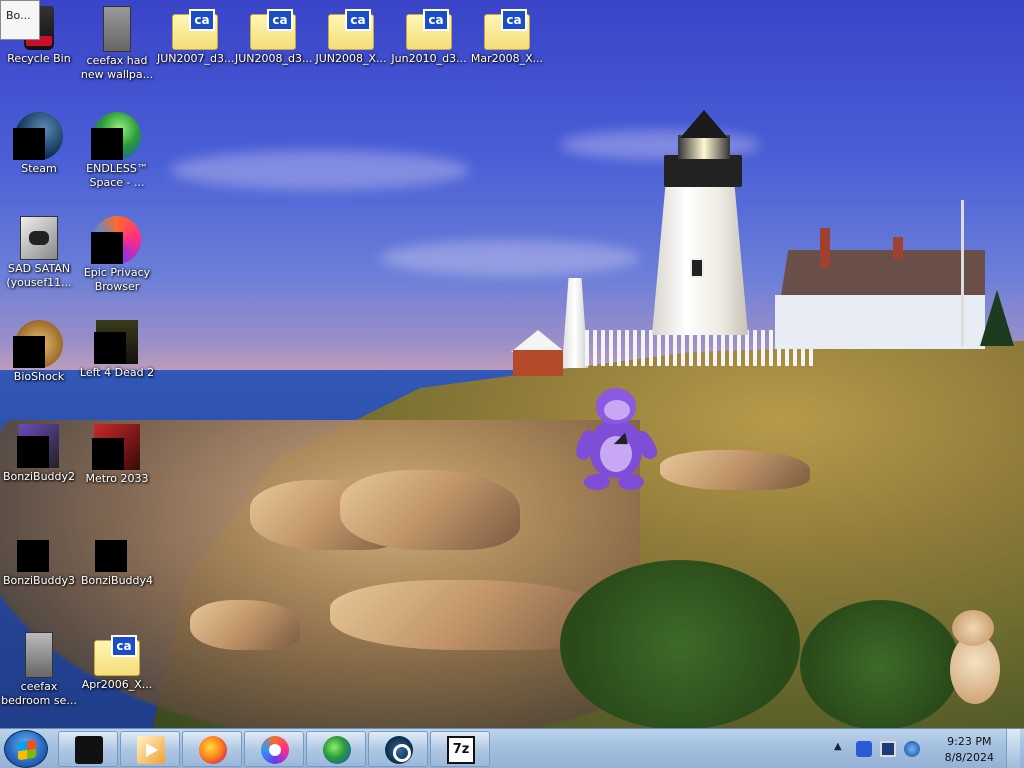  What do you see at coordinates (39, 655) in the screenshot?
I see `ceefax-image-icon` at bounding box center [39, 655].